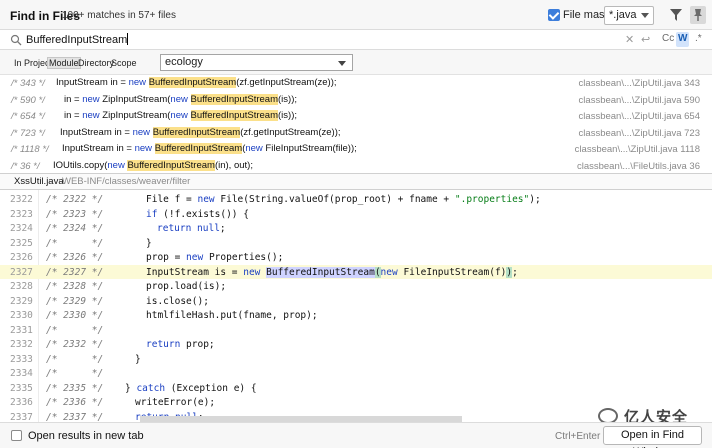  What do you see at coordinates (112, 344) in the screenshot?
I see `code-line: 2332/* 2332 */ return prop;` at bounding box center [112, 344].